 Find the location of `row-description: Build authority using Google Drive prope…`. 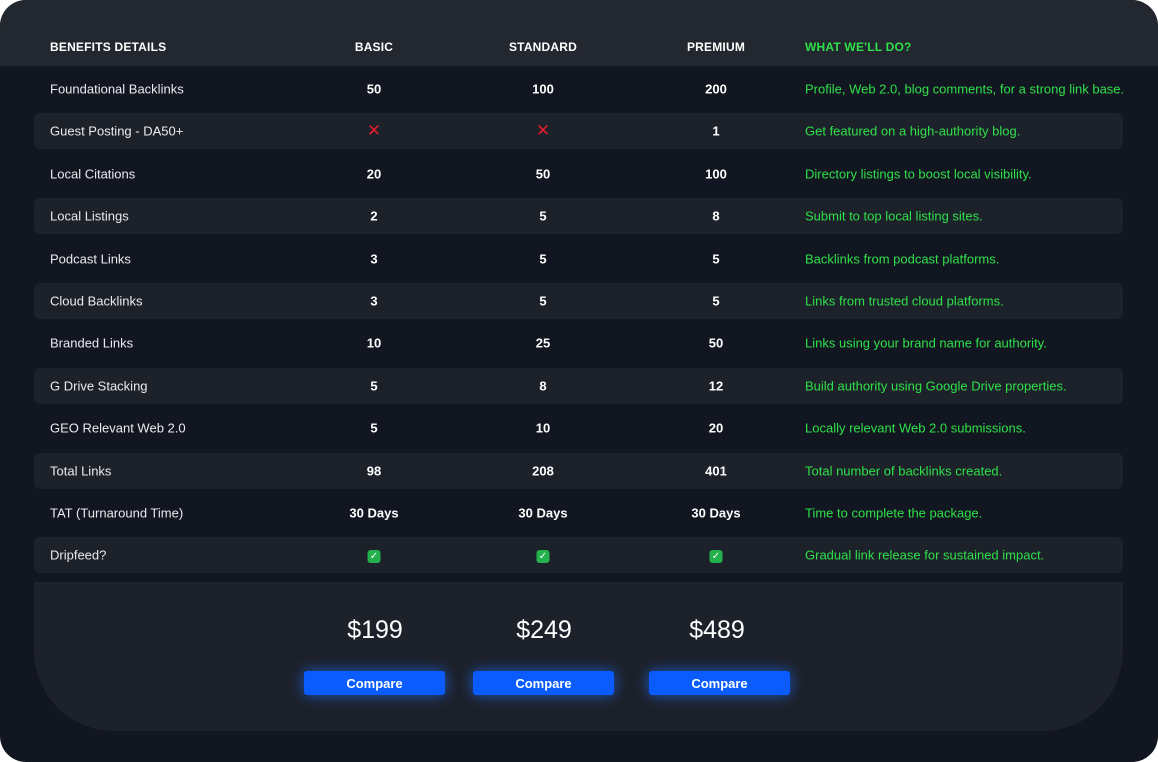

row-description: Build authority using Google Drive prope… is located at coordinates (936, 386).